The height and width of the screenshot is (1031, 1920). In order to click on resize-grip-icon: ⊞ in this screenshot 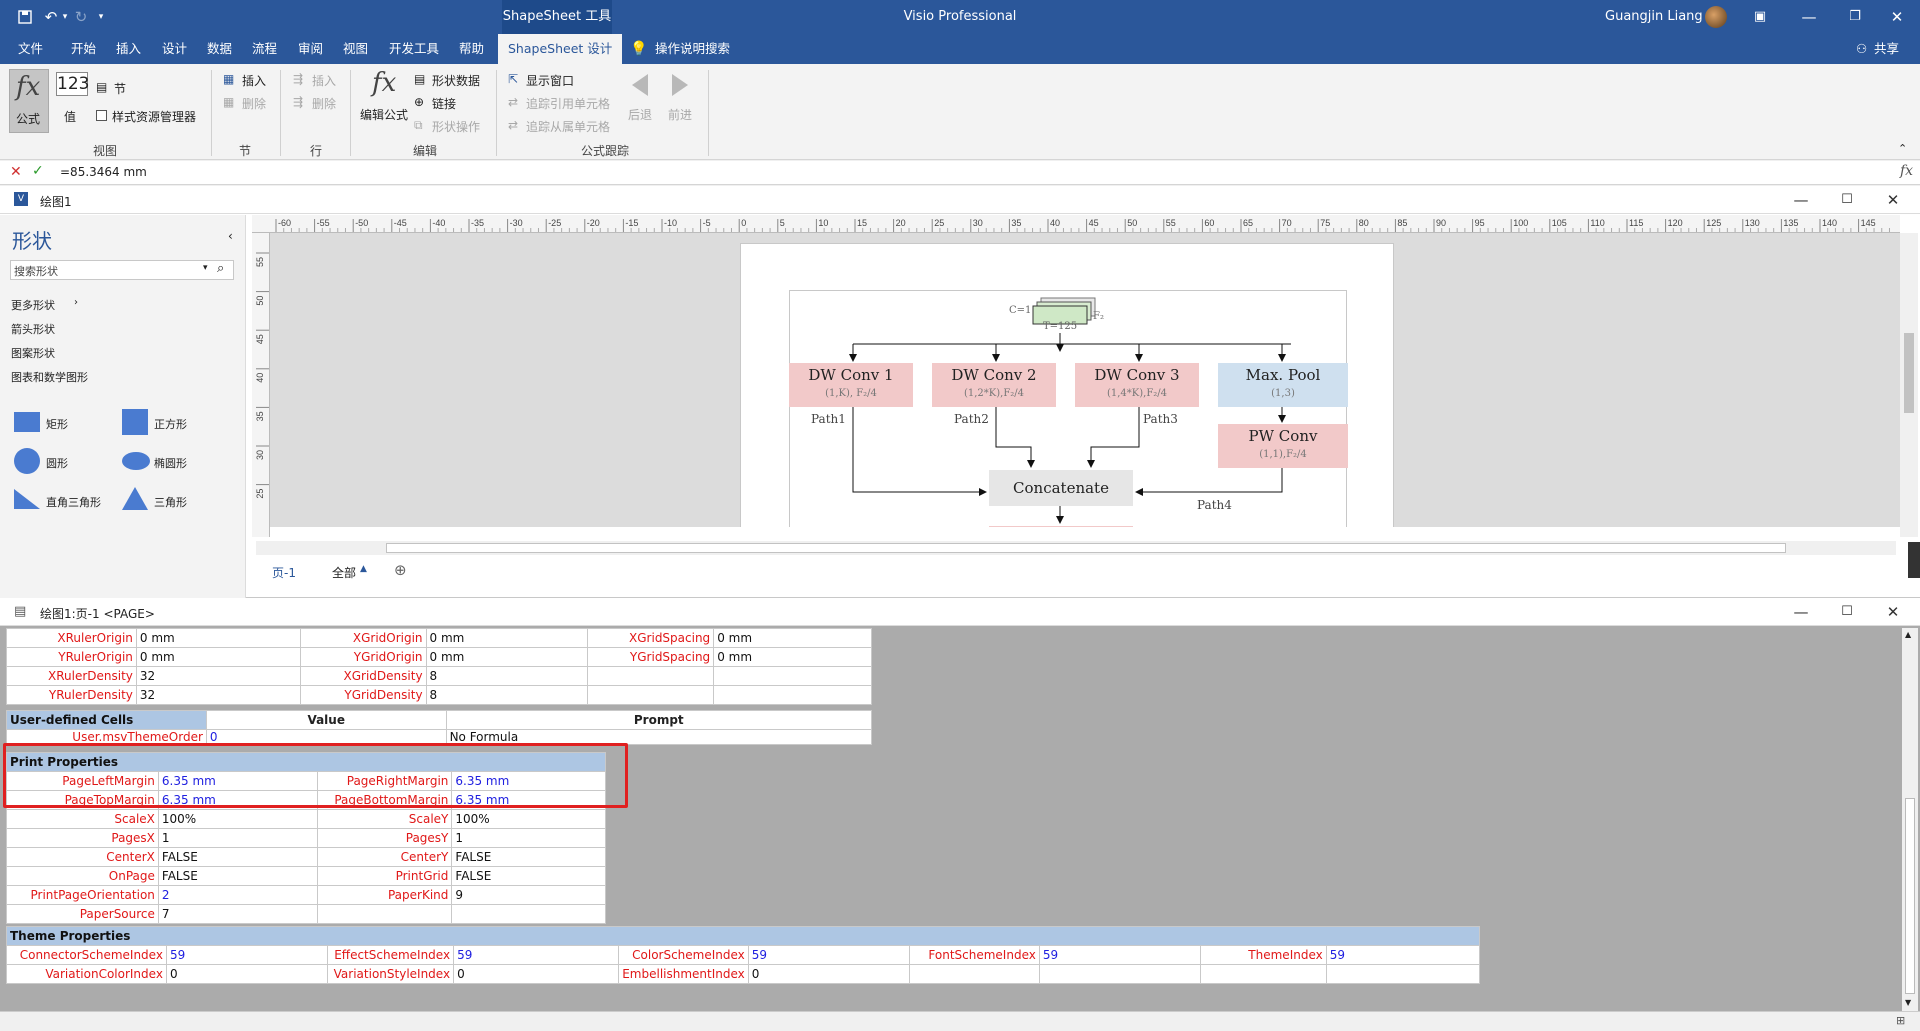, I will do `click(1900, 1020)`.